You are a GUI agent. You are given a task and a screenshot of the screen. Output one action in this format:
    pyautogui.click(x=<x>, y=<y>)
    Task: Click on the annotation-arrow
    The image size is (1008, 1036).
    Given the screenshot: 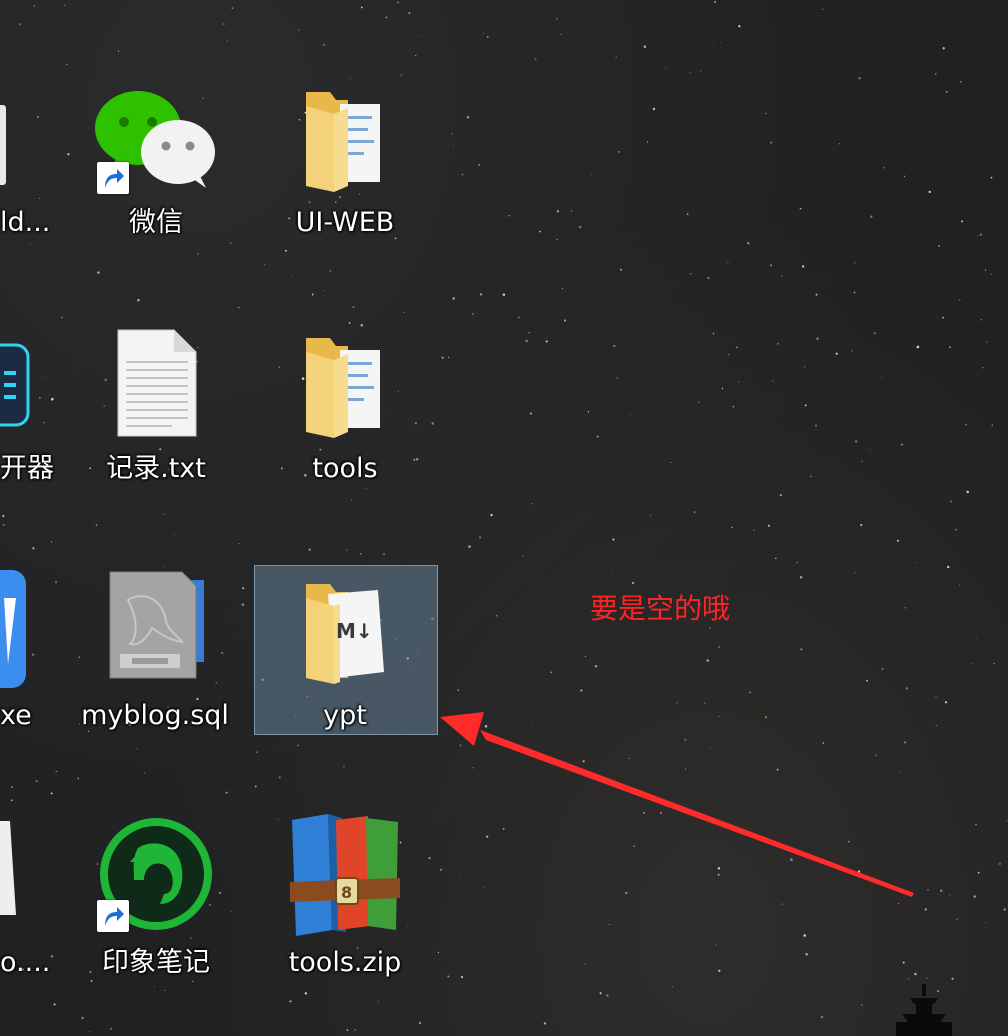 What is the action you would take?
    pyautogui.click(x=677, y=804)
    